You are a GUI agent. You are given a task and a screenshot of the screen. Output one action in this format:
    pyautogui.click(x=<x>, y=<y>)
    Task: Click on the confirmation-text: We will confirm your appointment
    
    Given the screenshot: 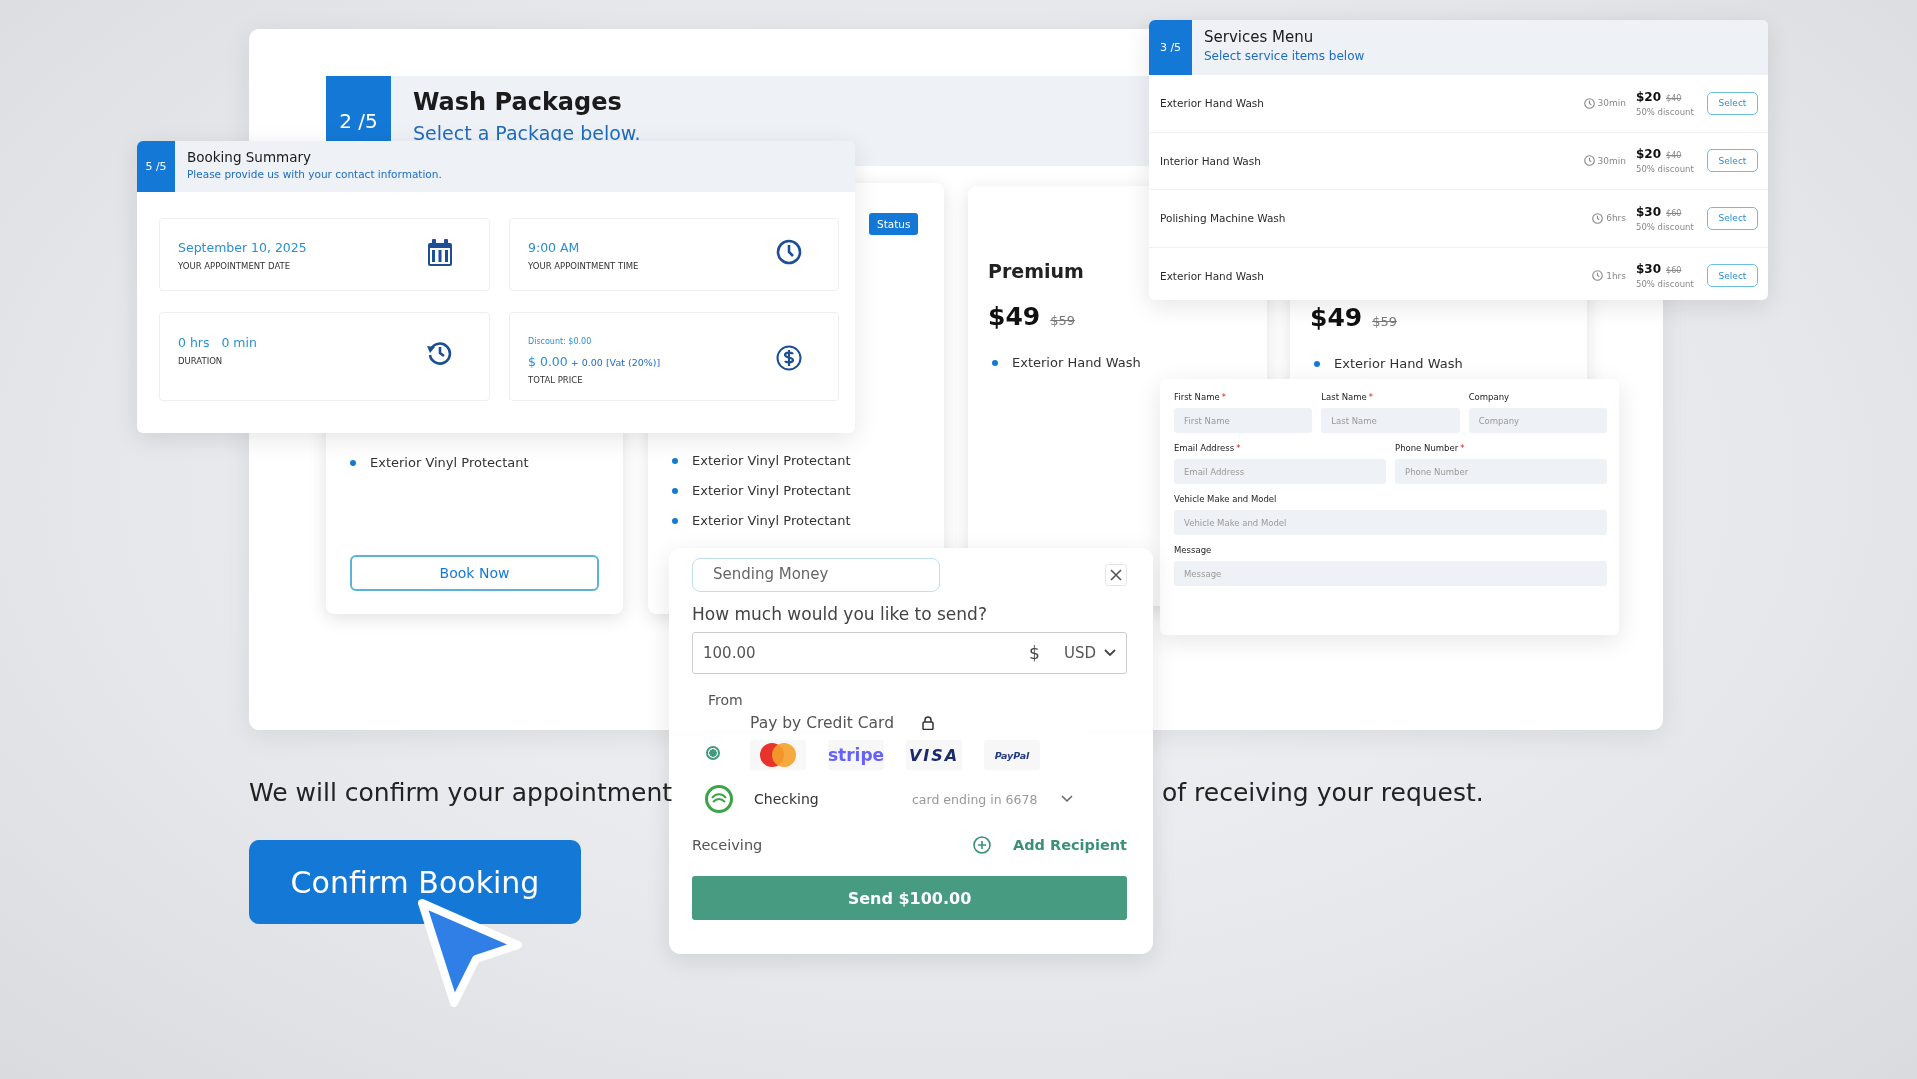 What is the action you would take?
    pyautogui.click(x=461, y=792)
    